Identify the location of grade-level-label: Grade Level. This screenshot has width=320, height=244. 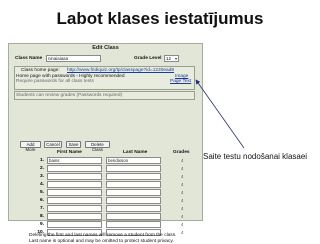
(148, 58).